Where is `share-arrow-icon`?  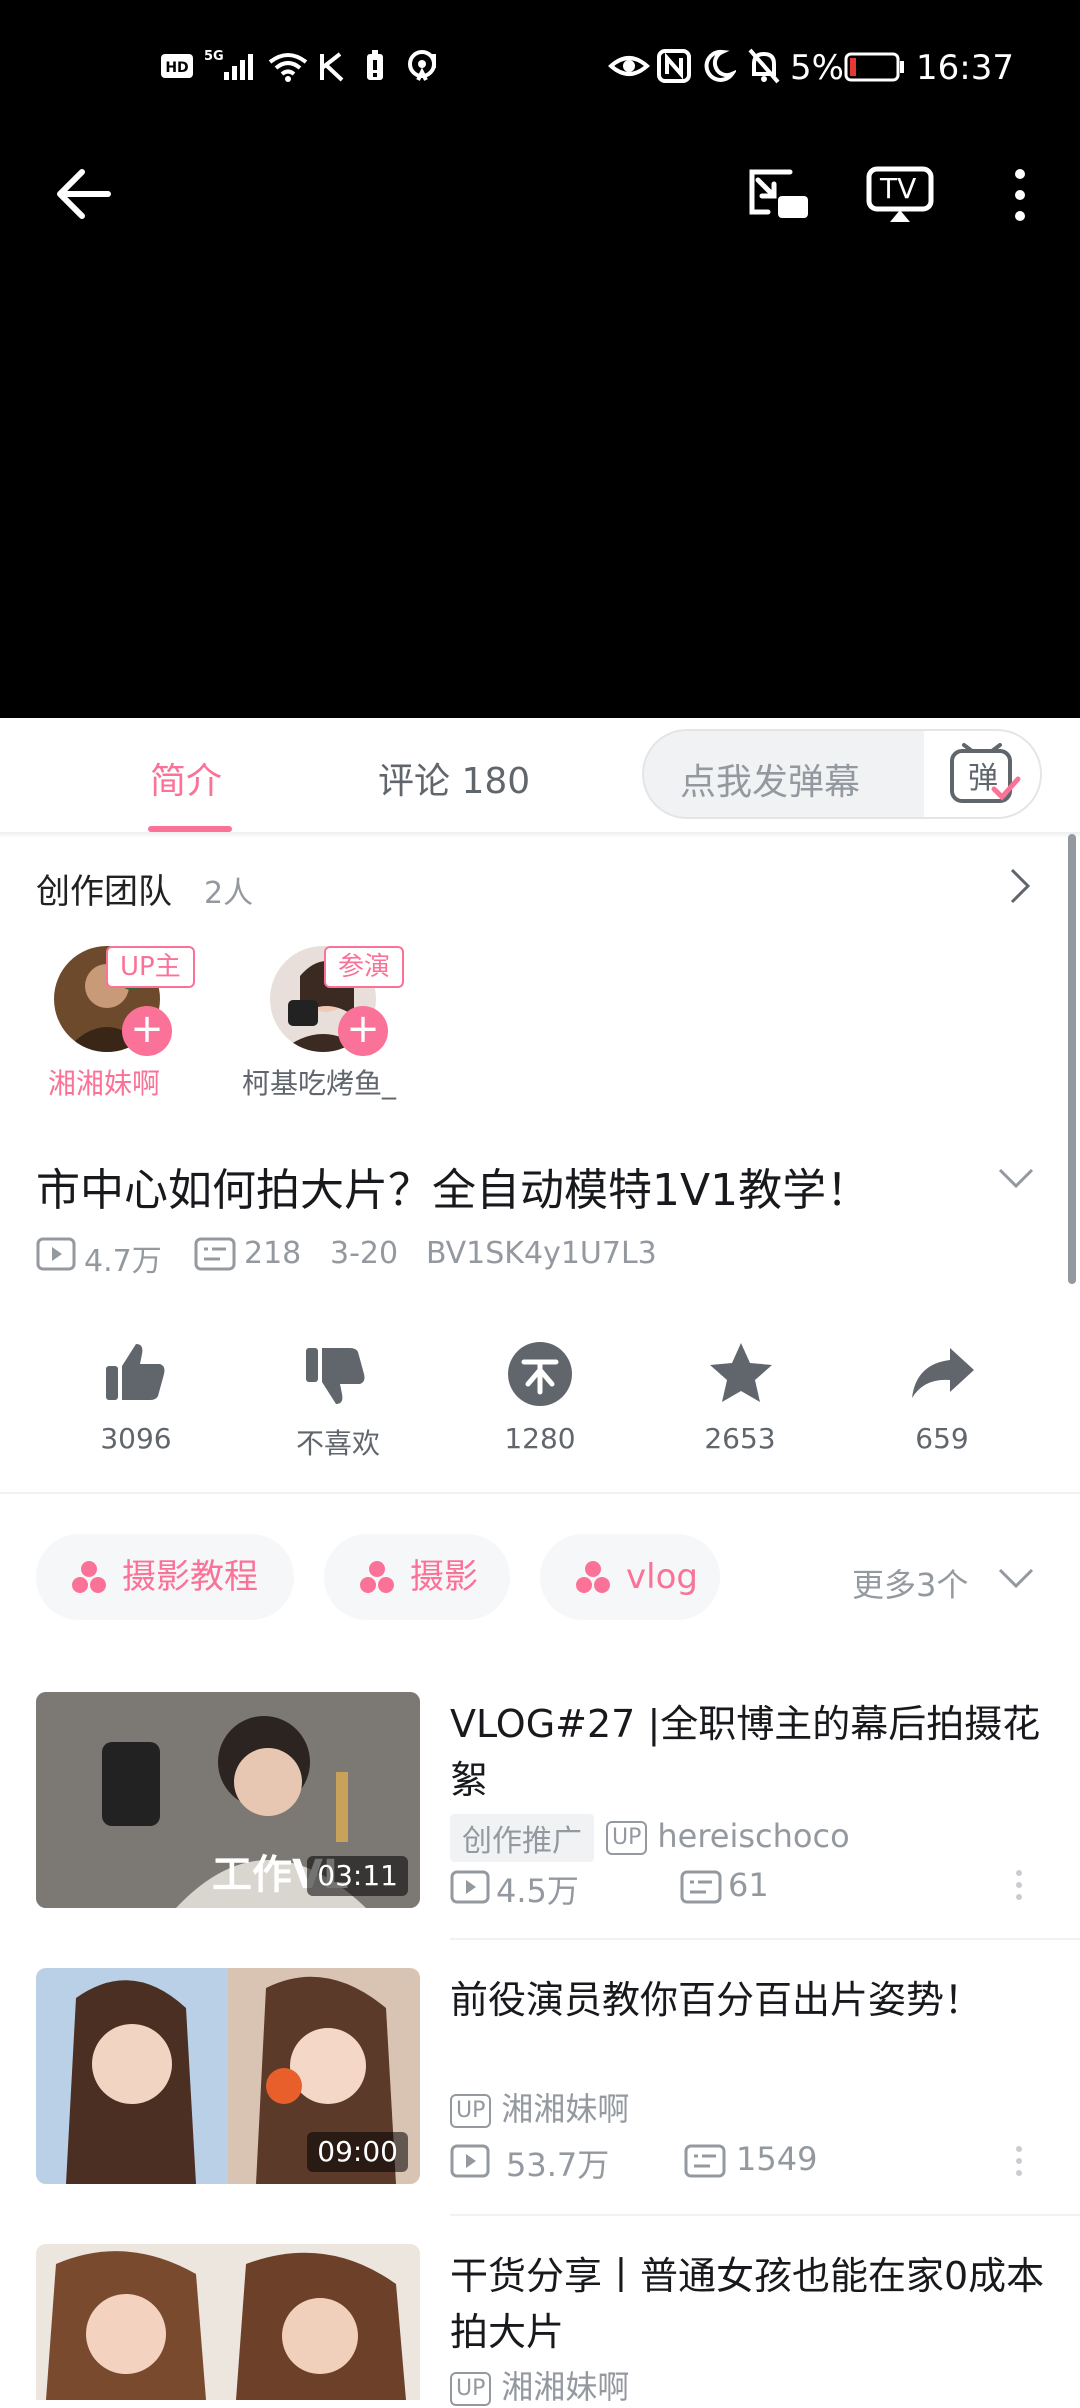 share-arrow-icon is located at coordinates (943, 1374).